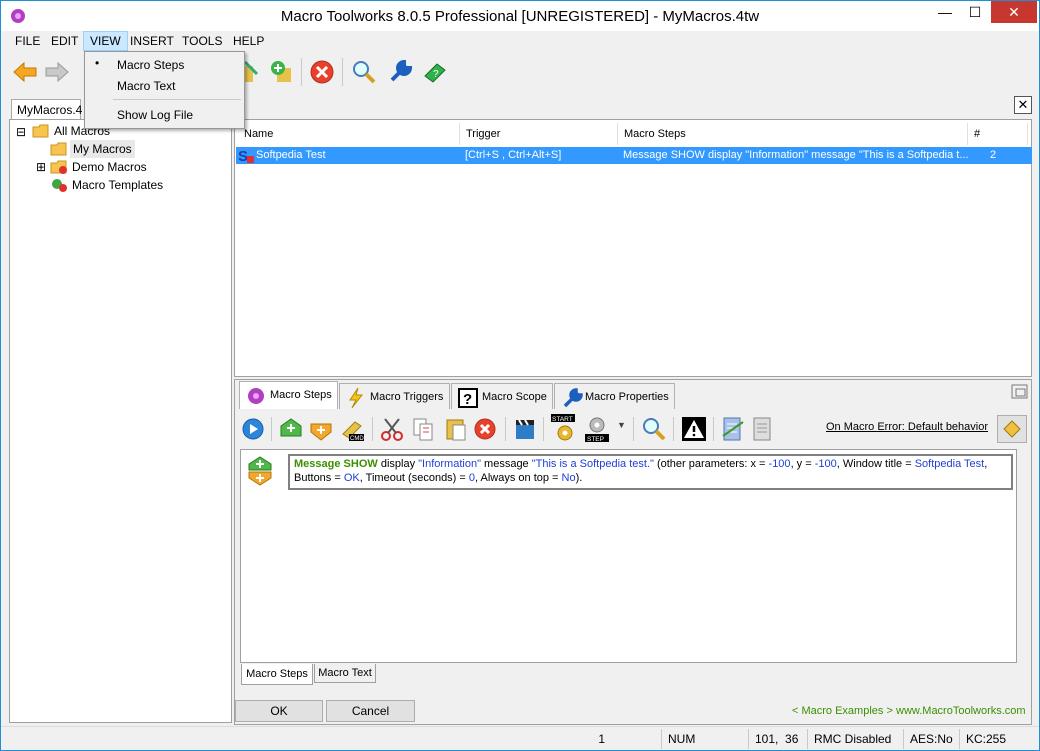 Image resolution: width=1040 pixels, height=751 pixels. I want to click on settings-wrench-icon, so click(400, 72).